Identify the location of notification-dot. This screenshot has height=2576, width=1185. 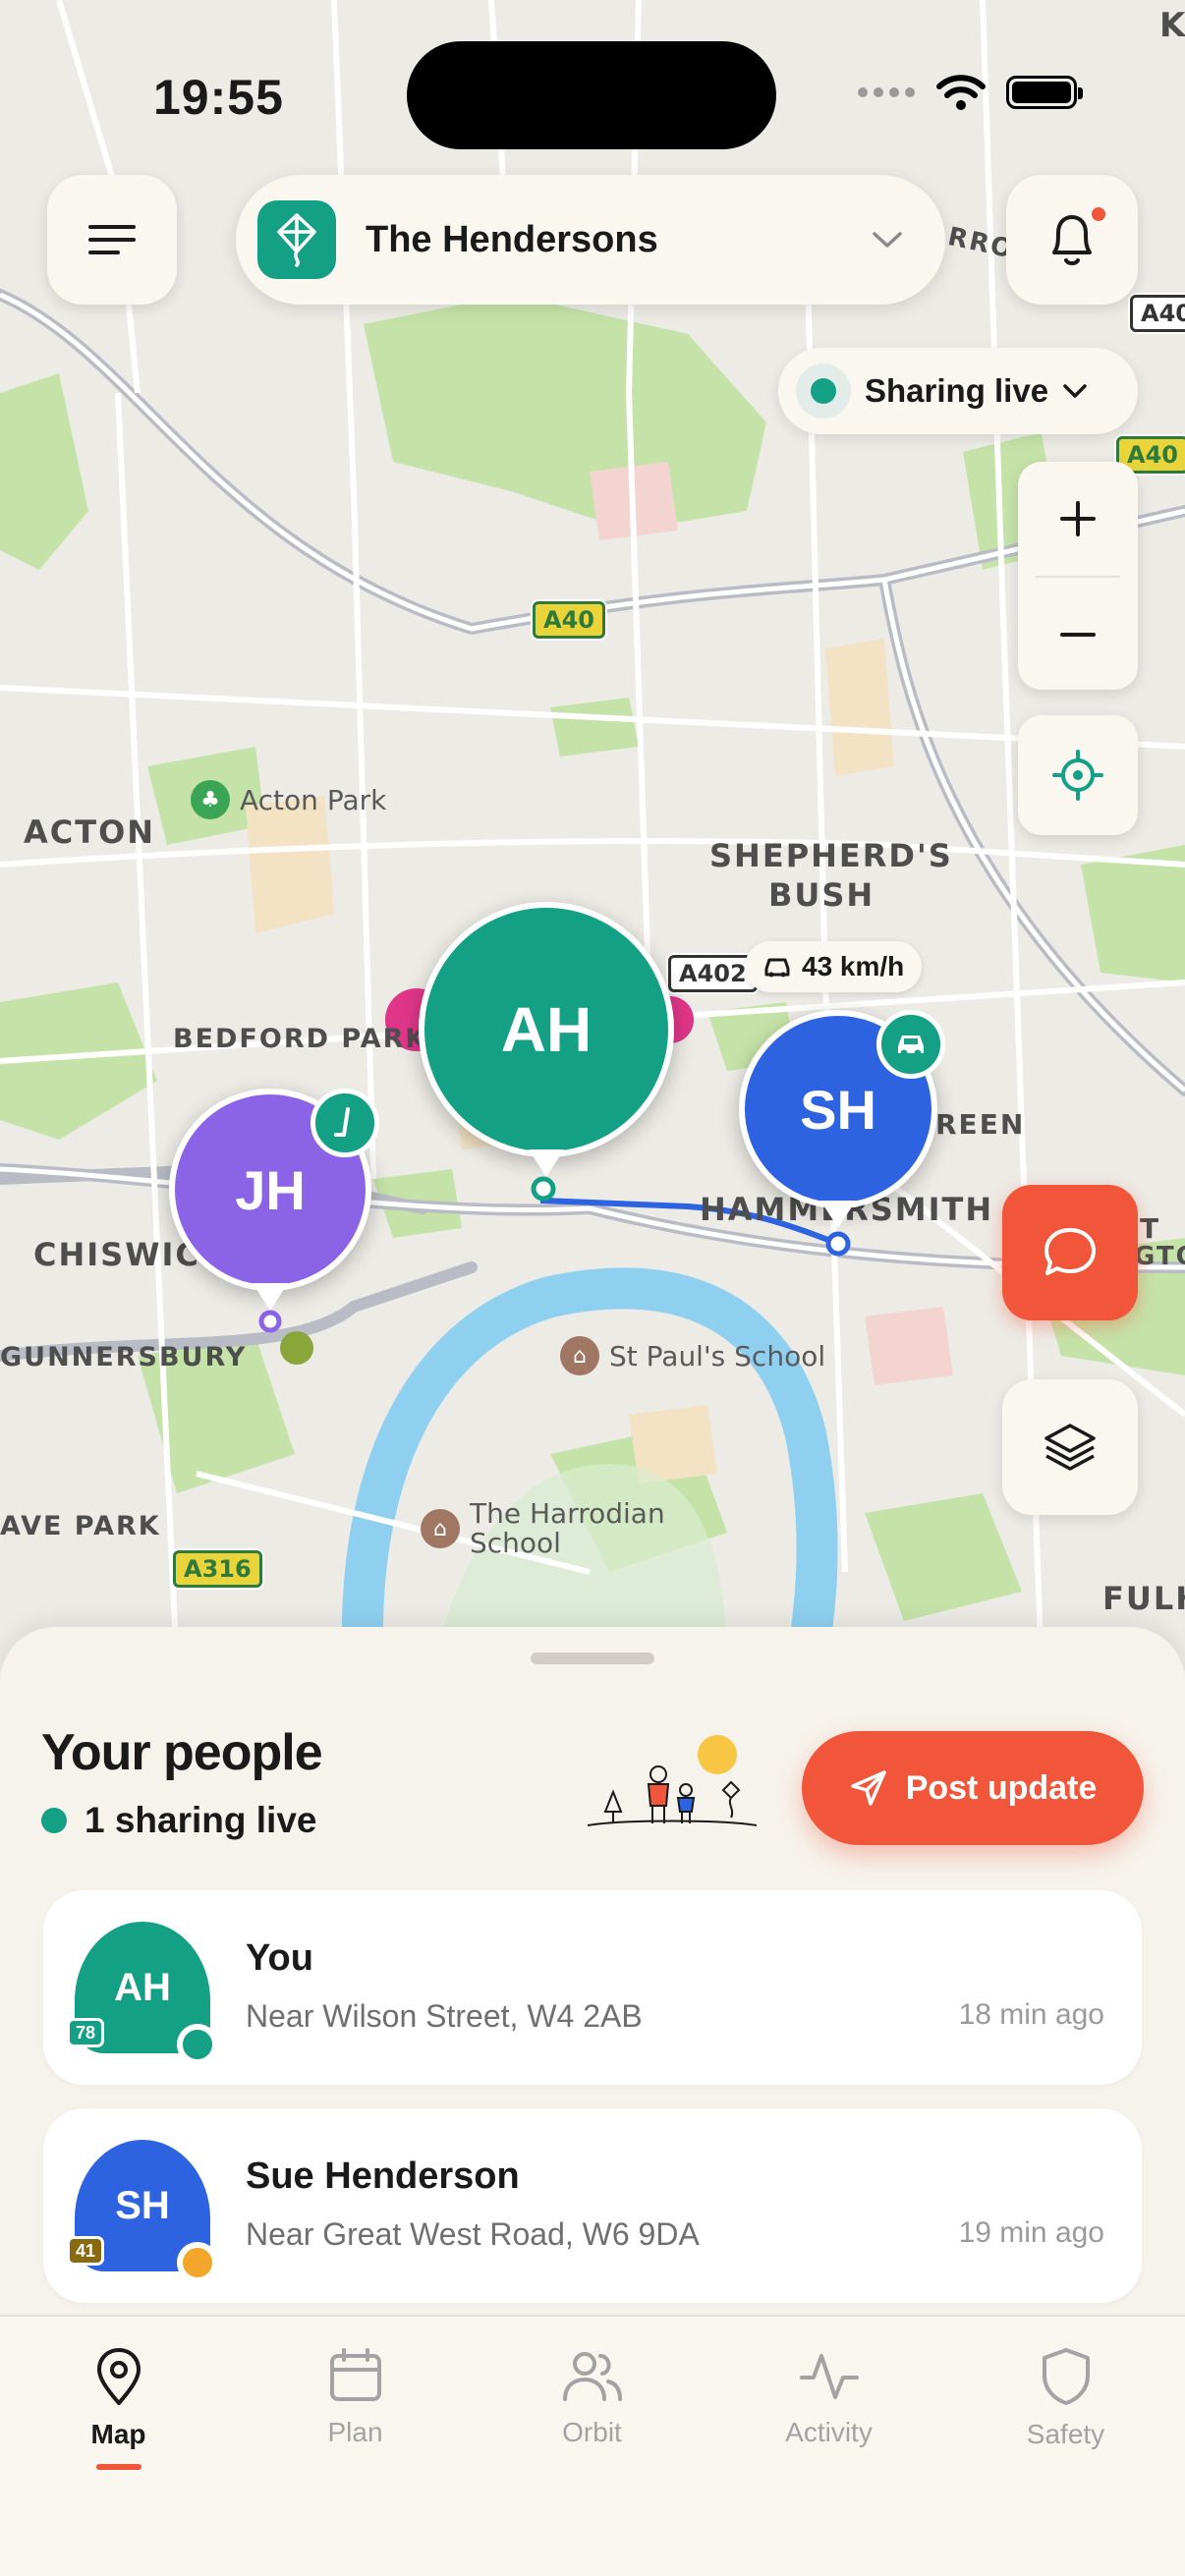
(1099, 214).